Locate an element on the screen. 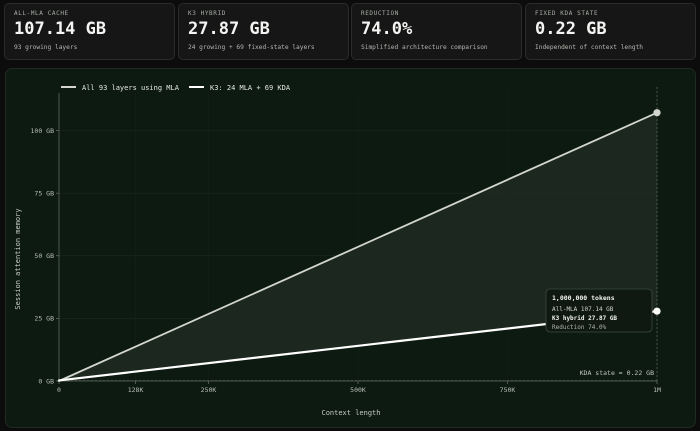 The height and width of the screenshot is (431, 700). legend-label-k3: K3: 24 MLA + 69 KDA is located at coordinates (250, 88).